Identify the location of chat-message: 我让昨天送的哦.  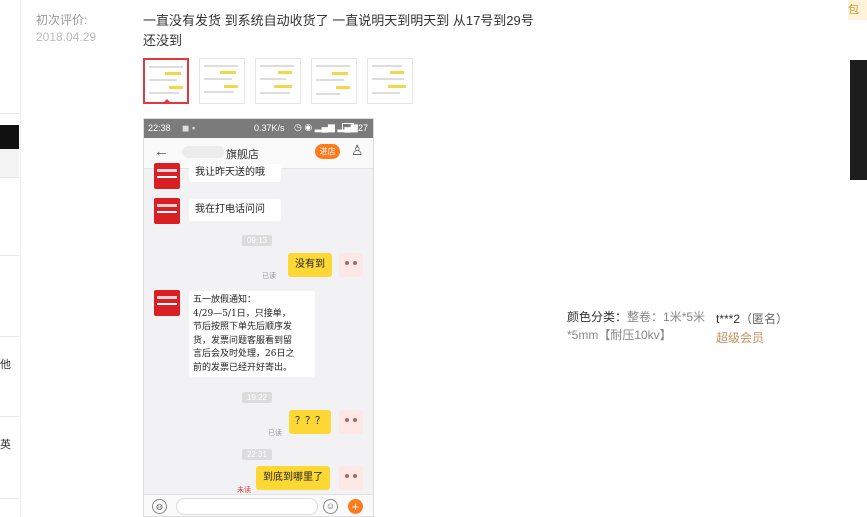
(235, 173).